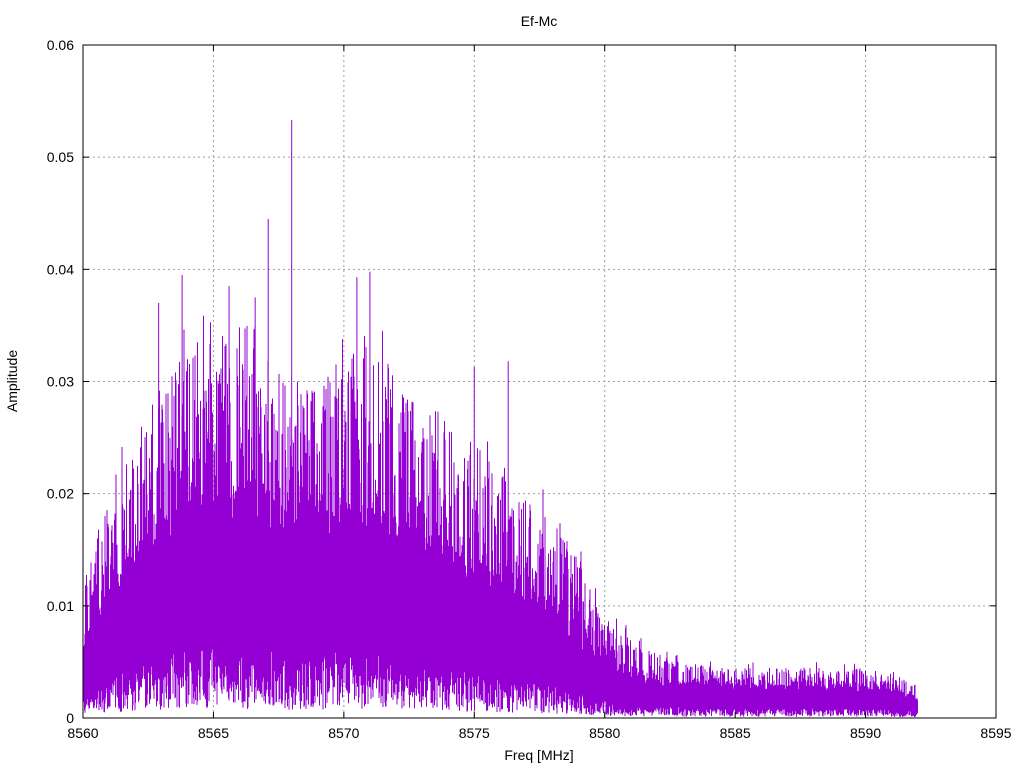  I want to click on x-tick-label: 8575, so click(474, 733).